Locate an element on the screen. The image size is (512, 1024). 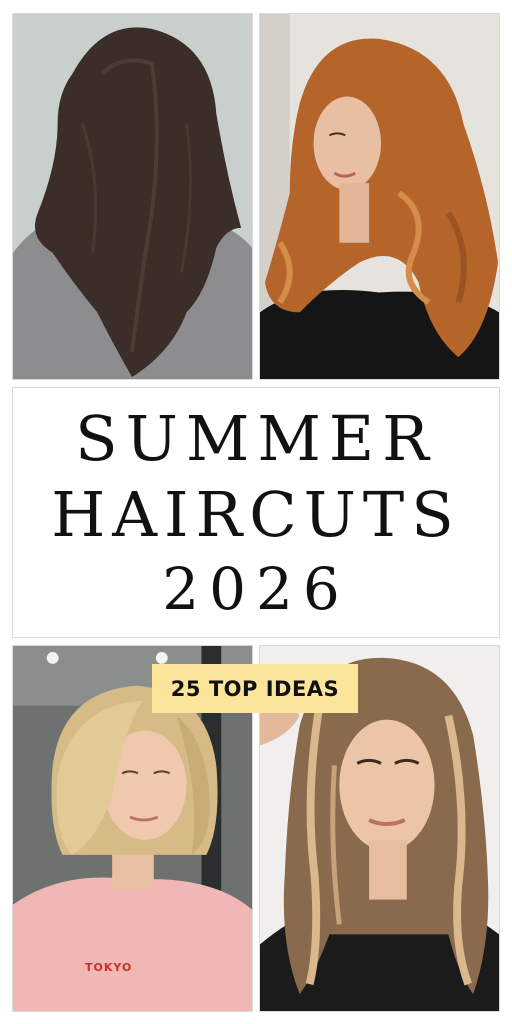
title-line-haircuts: HAIRCUTS is located at coordinates (256, 514).